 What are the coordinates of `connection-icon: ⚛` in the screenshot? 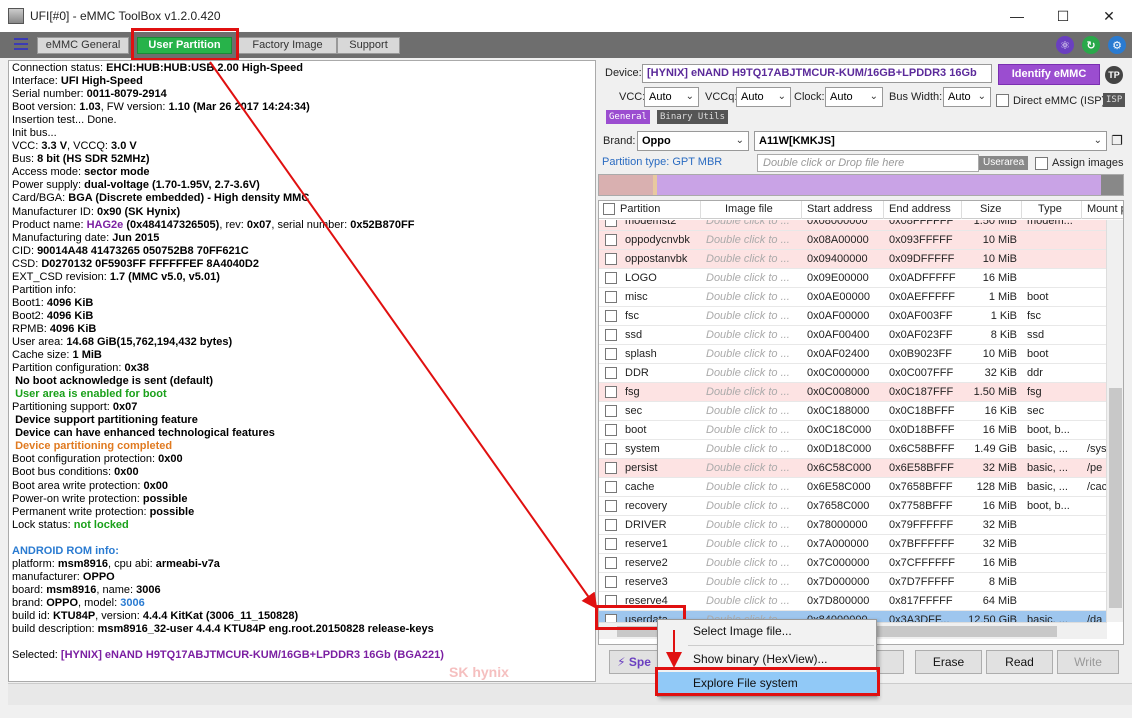 It's located at (1065, 45).